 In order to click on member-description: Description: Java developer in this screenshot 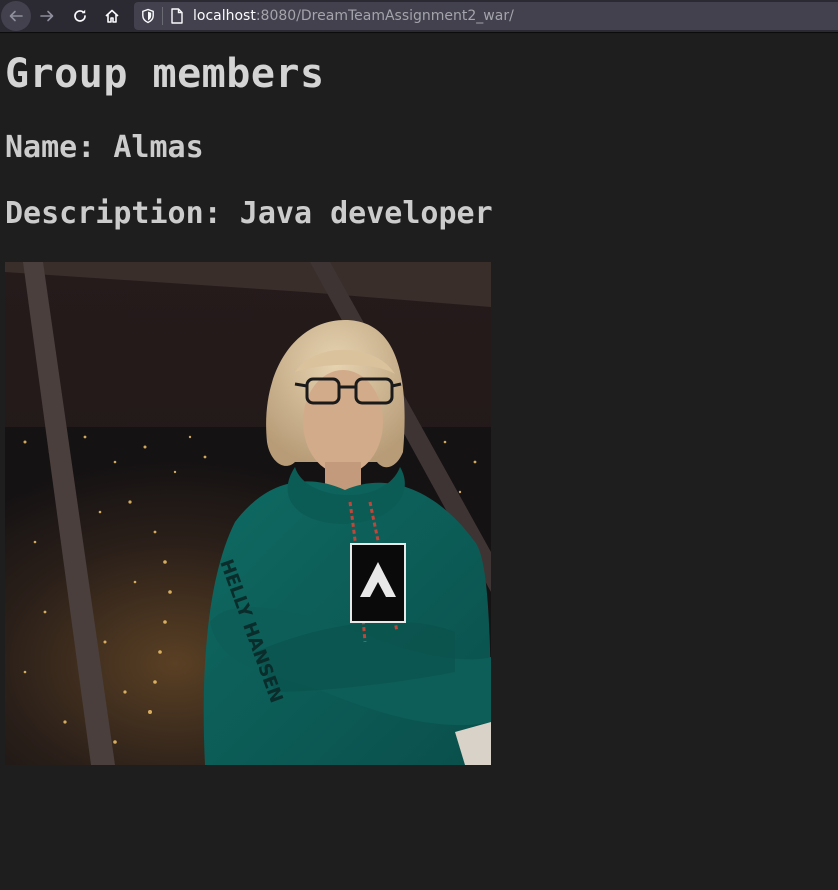, I will do `click(249, 213)`.